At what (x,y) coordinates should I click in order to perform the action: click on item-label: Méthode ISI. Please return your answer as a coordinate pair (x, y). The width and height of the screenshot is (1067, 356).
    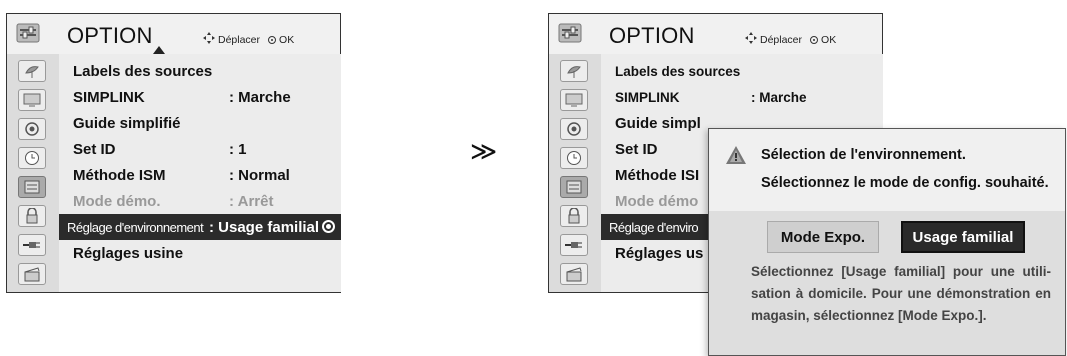
    Looking at the image, I should click on (657, 175).